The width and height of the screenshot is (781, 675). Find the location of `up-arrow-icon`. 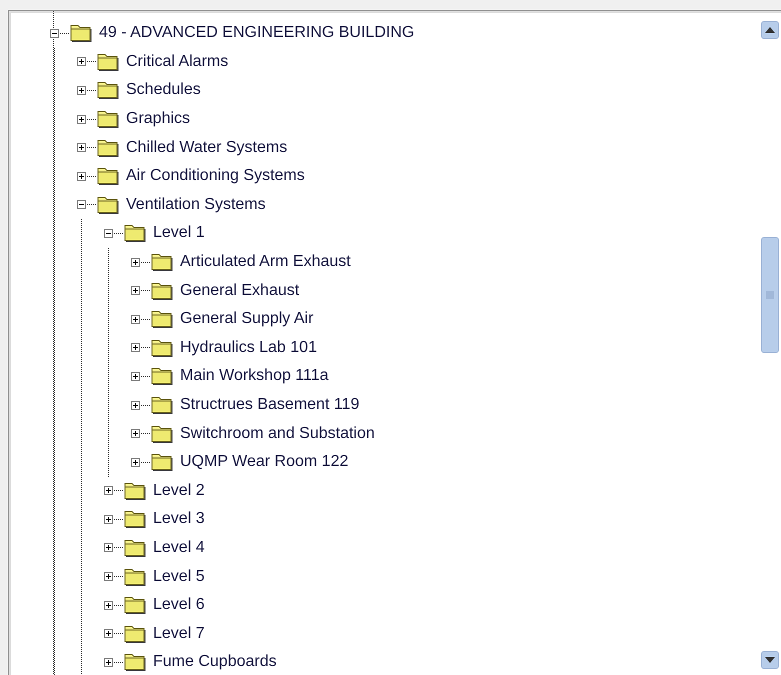

up-arrow-icon is located at coordinates (770, 30).